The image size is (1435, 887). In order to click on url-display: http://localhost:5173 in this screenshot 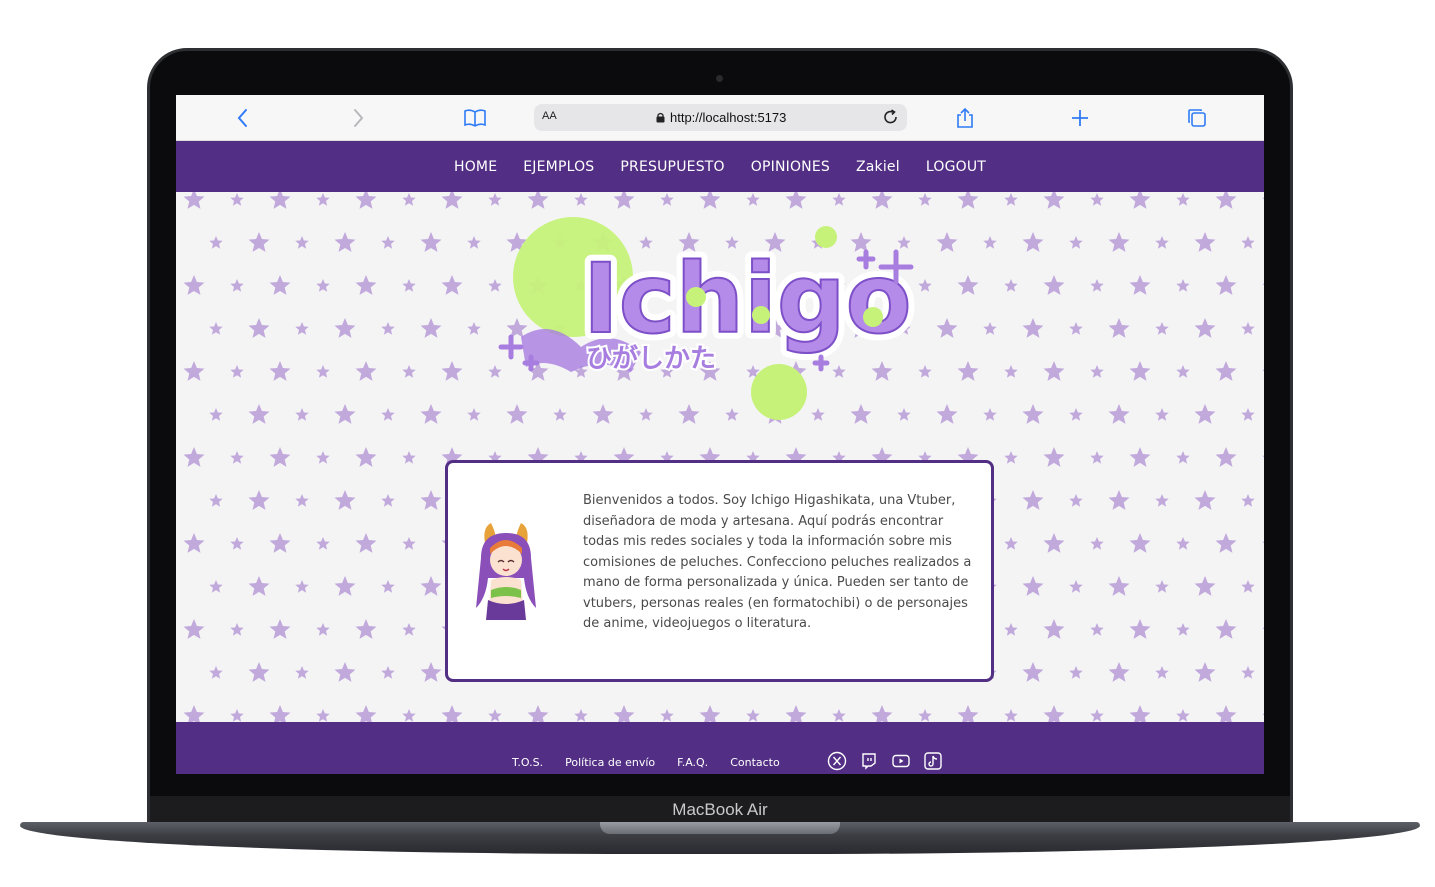, I will do `click(721, 117)`.